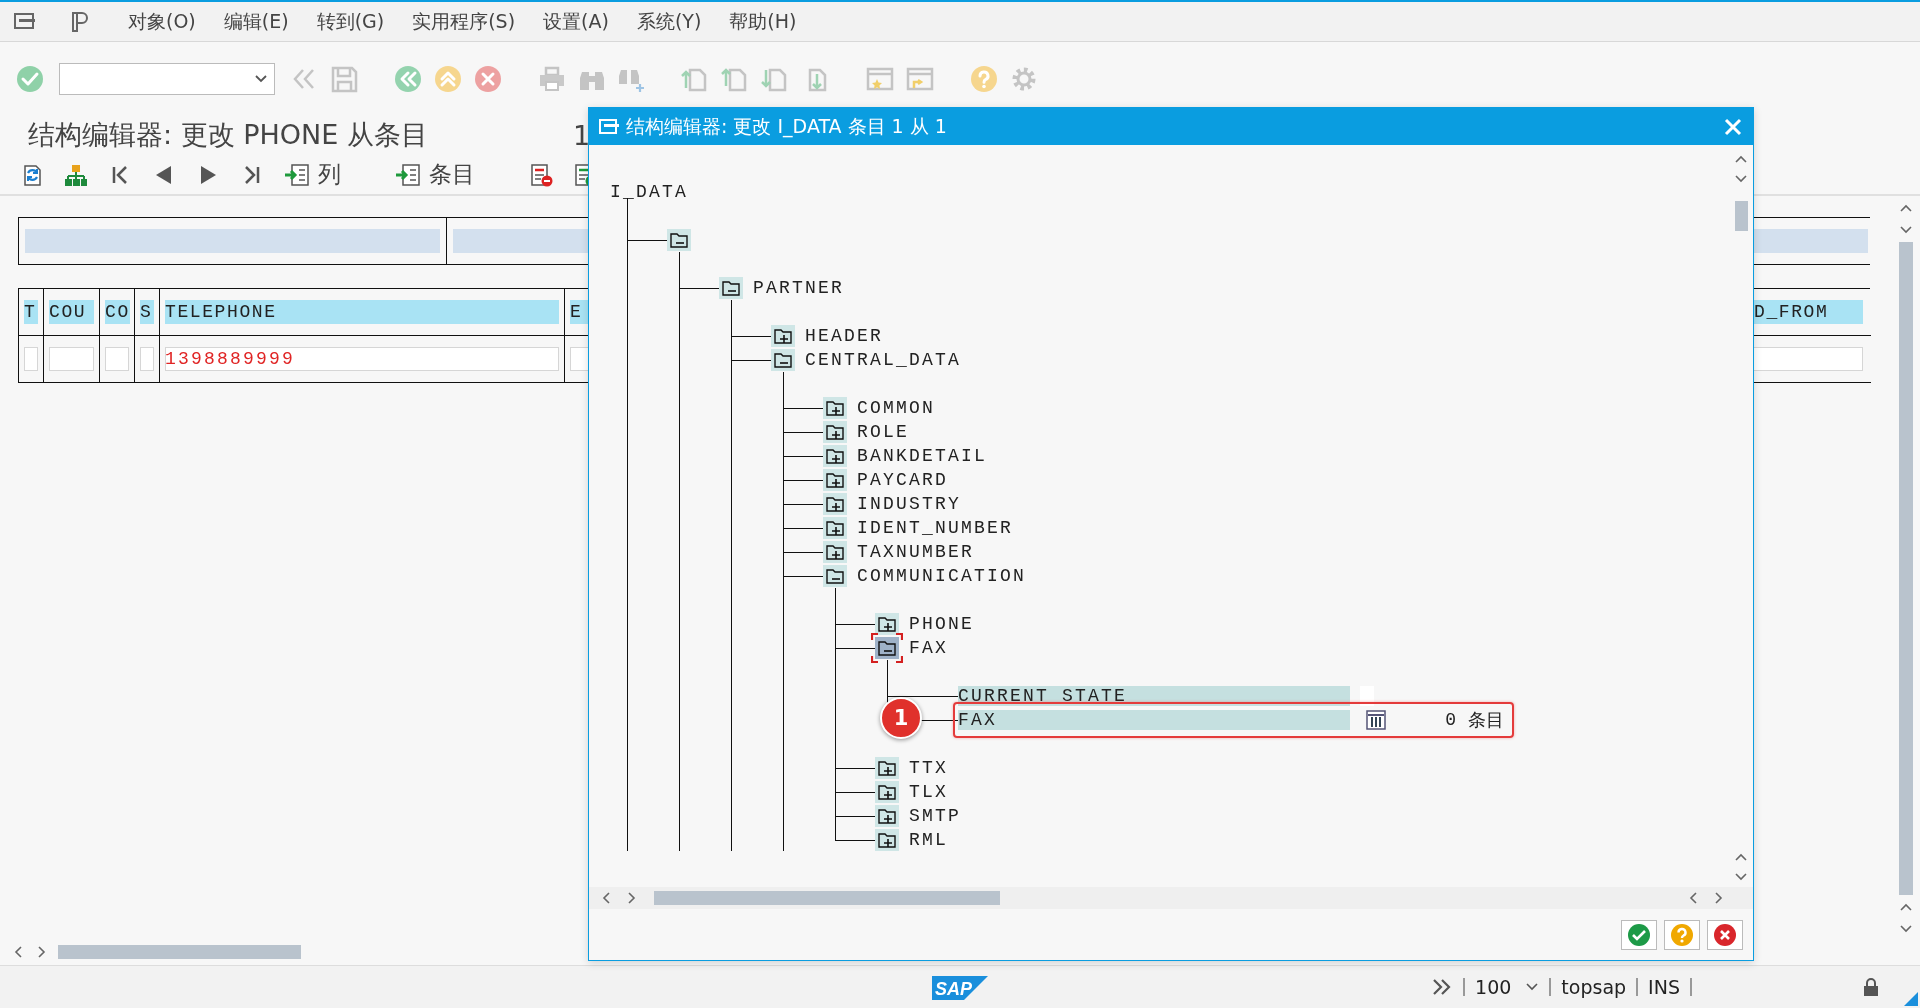  I want to click on dialog-title: 结构编辑器: 更改 I_DATA 条目 1 从 1, so click(787, 126).